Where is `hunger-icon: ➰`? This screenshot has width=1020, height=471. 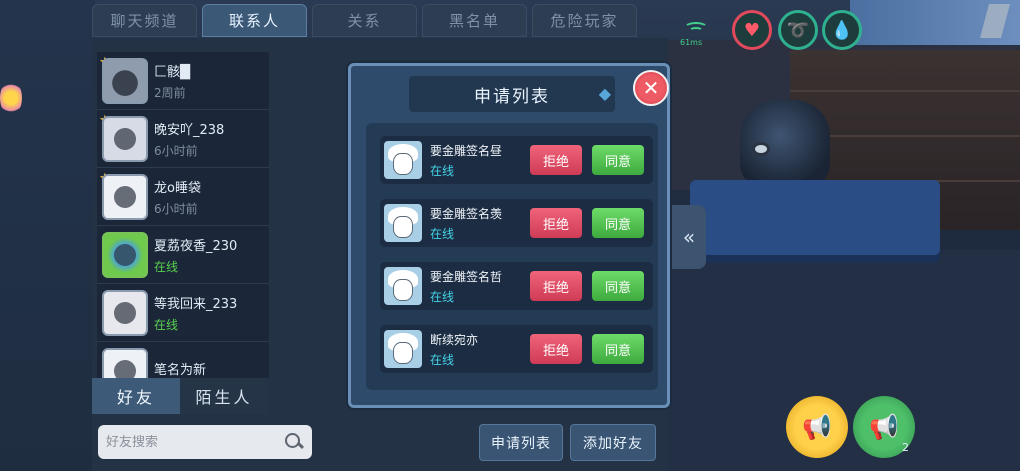 hunger-icon: ➰ is located at coordinates (798, 30).